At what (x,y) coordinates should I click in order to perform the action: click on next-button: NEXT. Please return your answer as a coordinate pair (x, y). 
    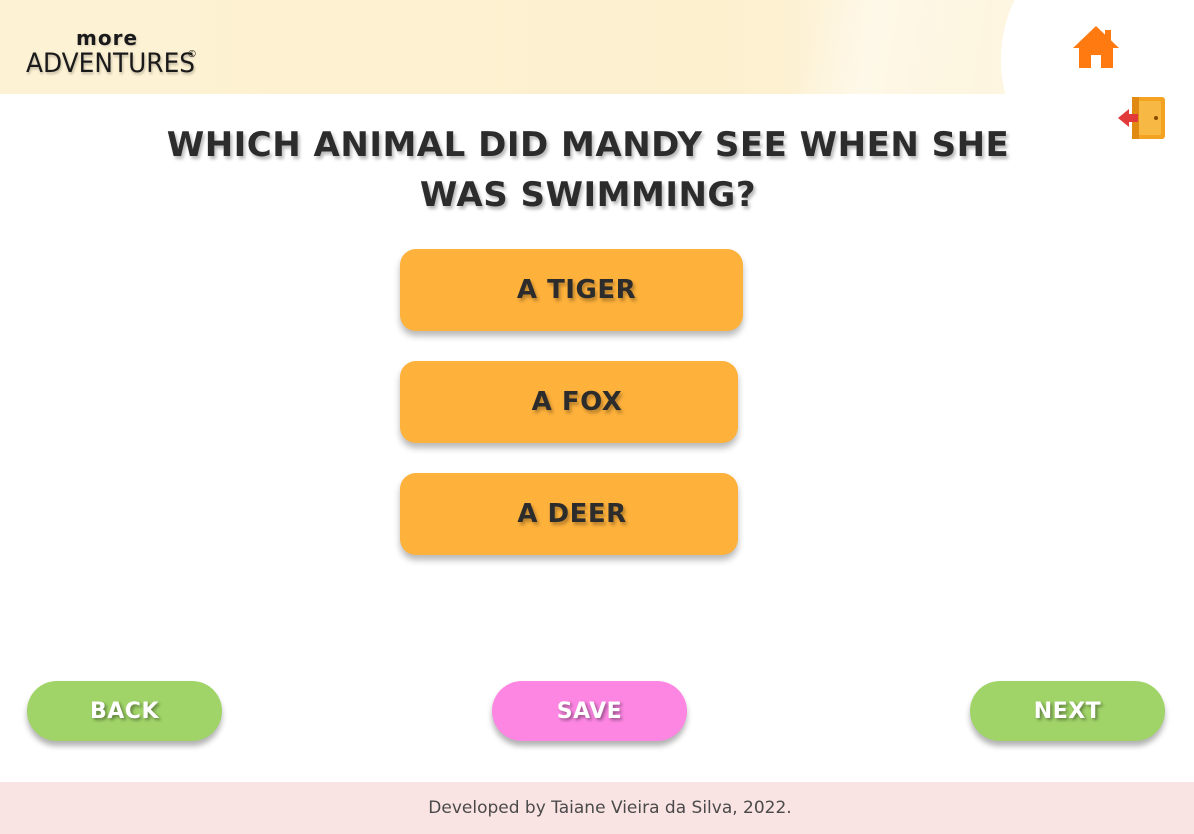
    Looking at the image, I should click on (1067, 711).